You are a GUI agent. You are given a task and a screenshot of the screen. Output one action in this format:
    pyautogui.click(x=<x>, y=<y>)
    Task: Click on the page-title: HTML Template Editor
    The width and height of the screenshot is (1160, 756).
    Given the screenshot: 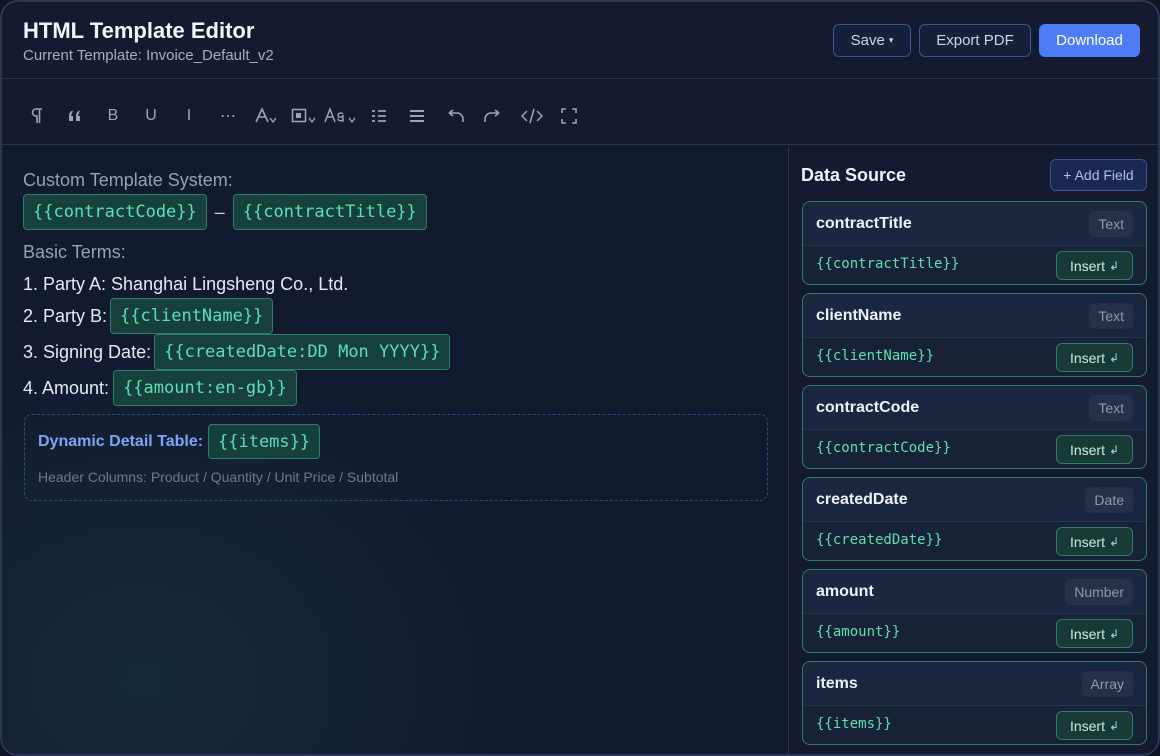 What is the action you would take?
    pyautogui.click(x=139, y=30)
    